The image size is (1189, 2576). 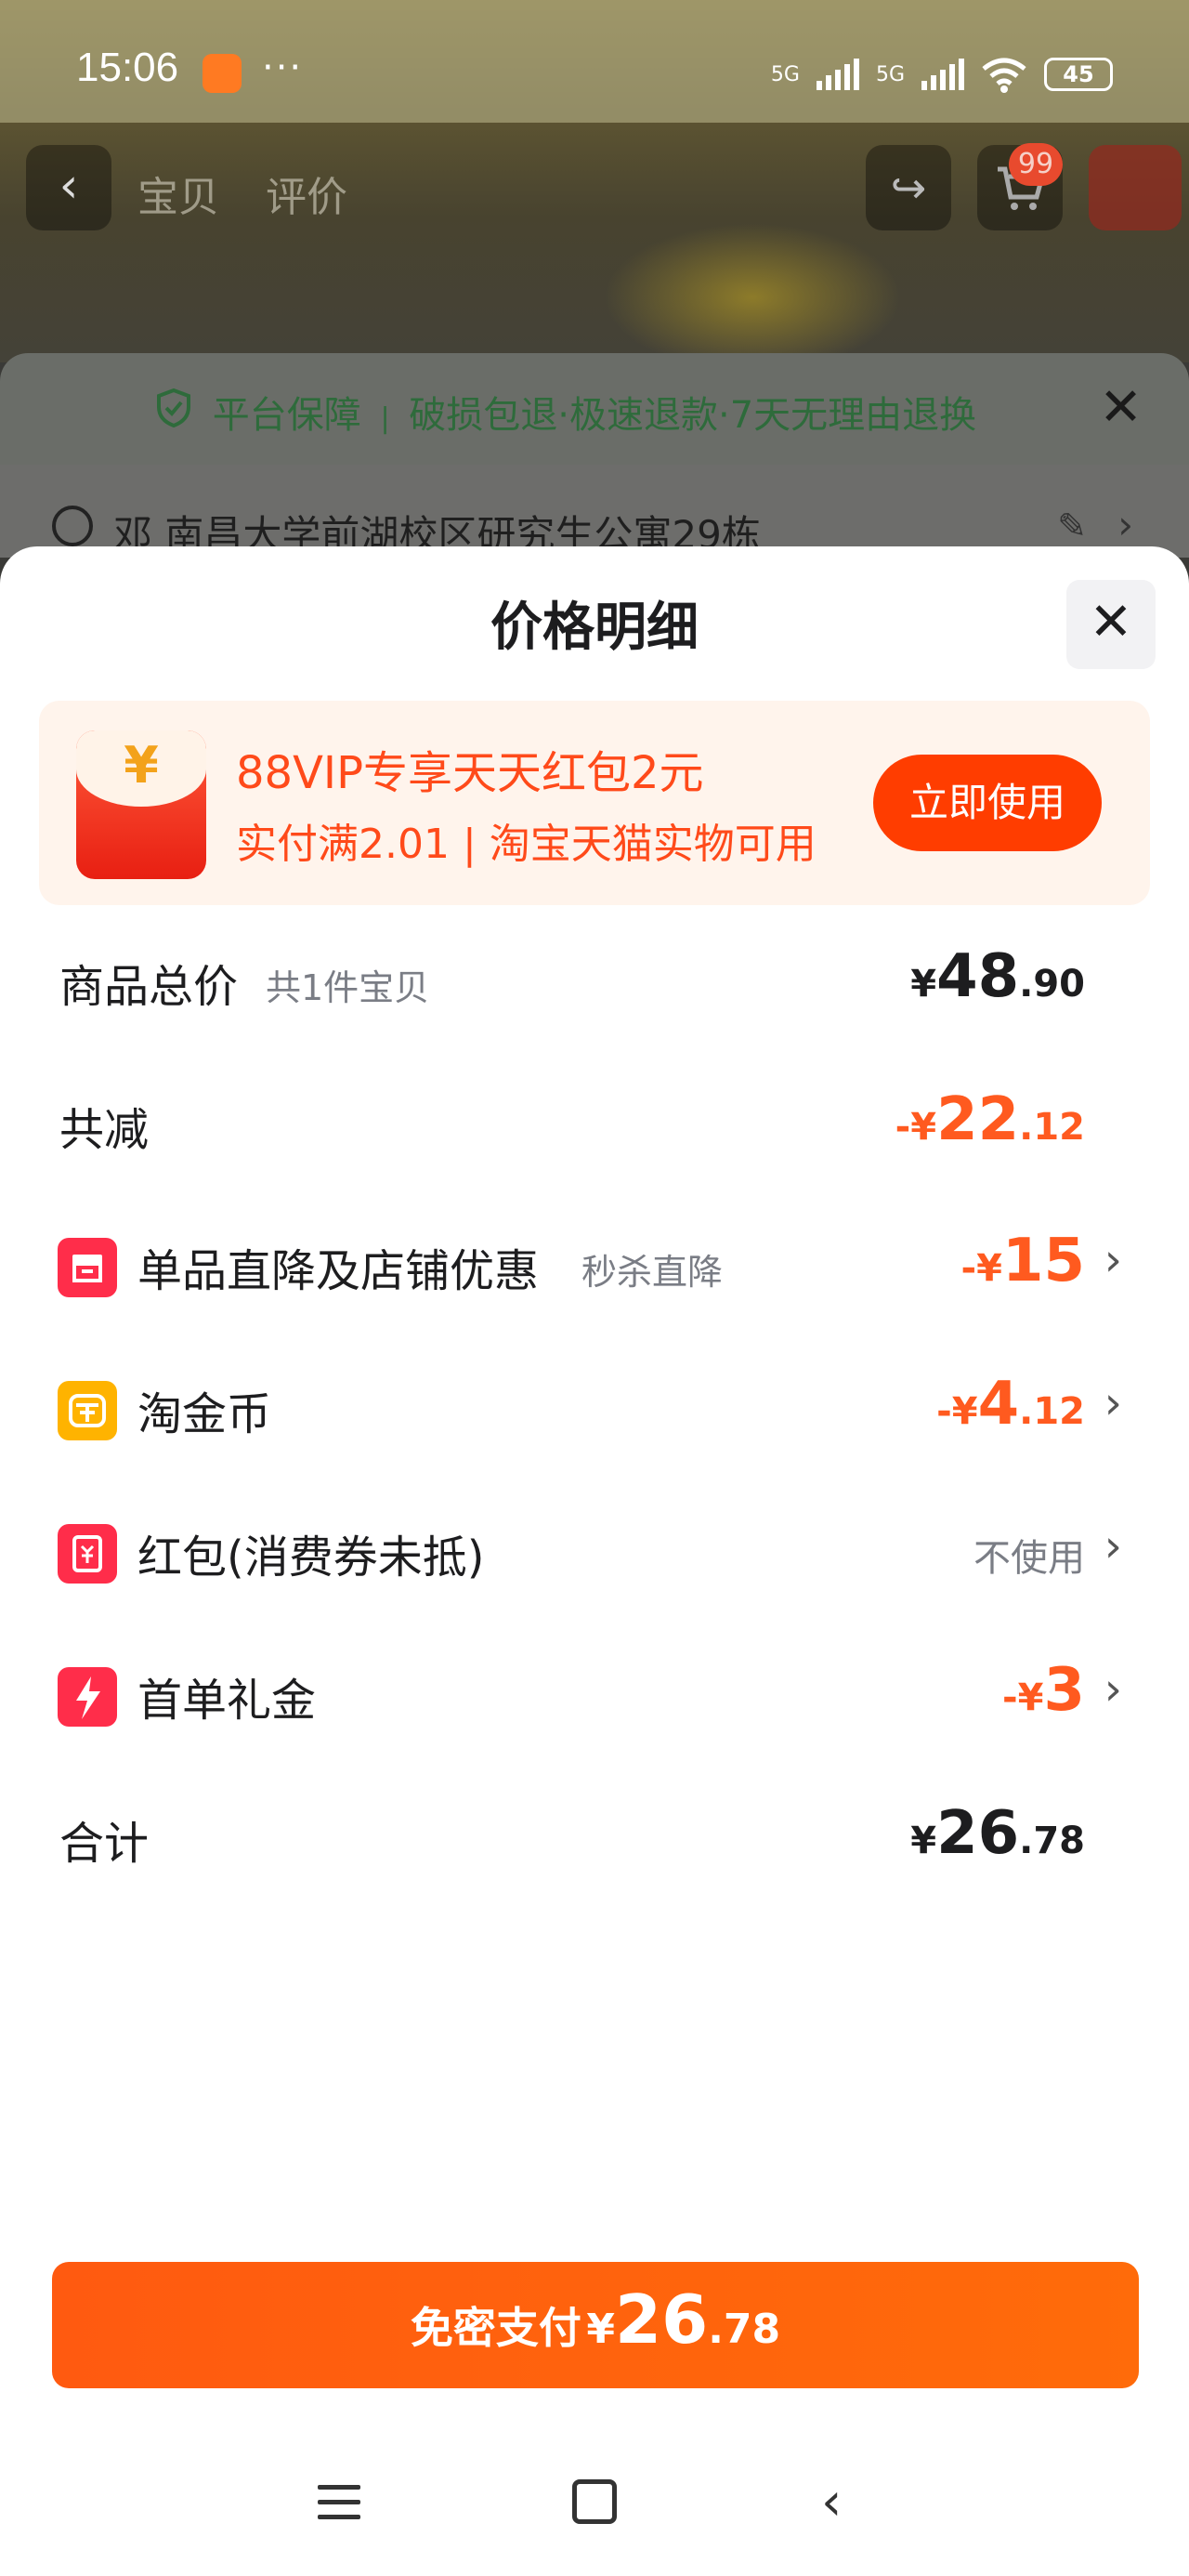 I want to click on row-goods-total: 商品总价 共1件宝贝 ¥48.90, so click(x=594, y=975).